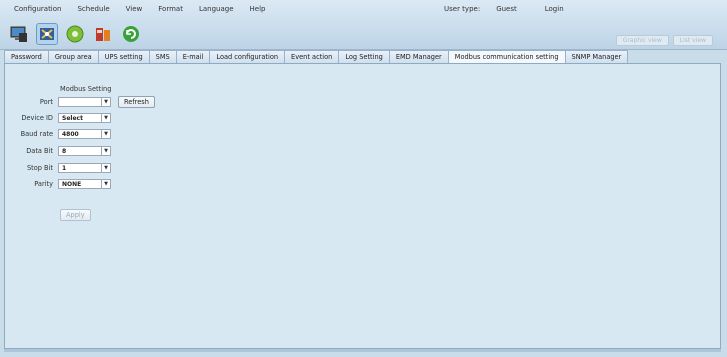  What do you see at coordinates (364, 57) in the screenshot?
I see `tab-log-setting: Log Setting` at bounding box center [364, 57].